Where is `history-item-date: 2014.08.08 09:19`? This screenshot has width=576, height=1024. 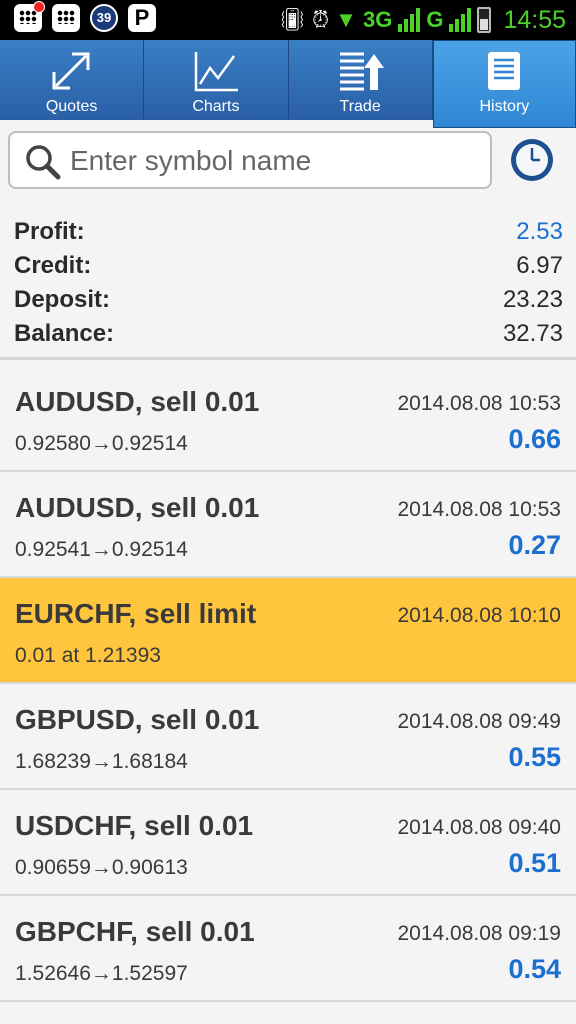 history-item-date: 2014.08.08 09:19 is located at coordinates (479, 933).